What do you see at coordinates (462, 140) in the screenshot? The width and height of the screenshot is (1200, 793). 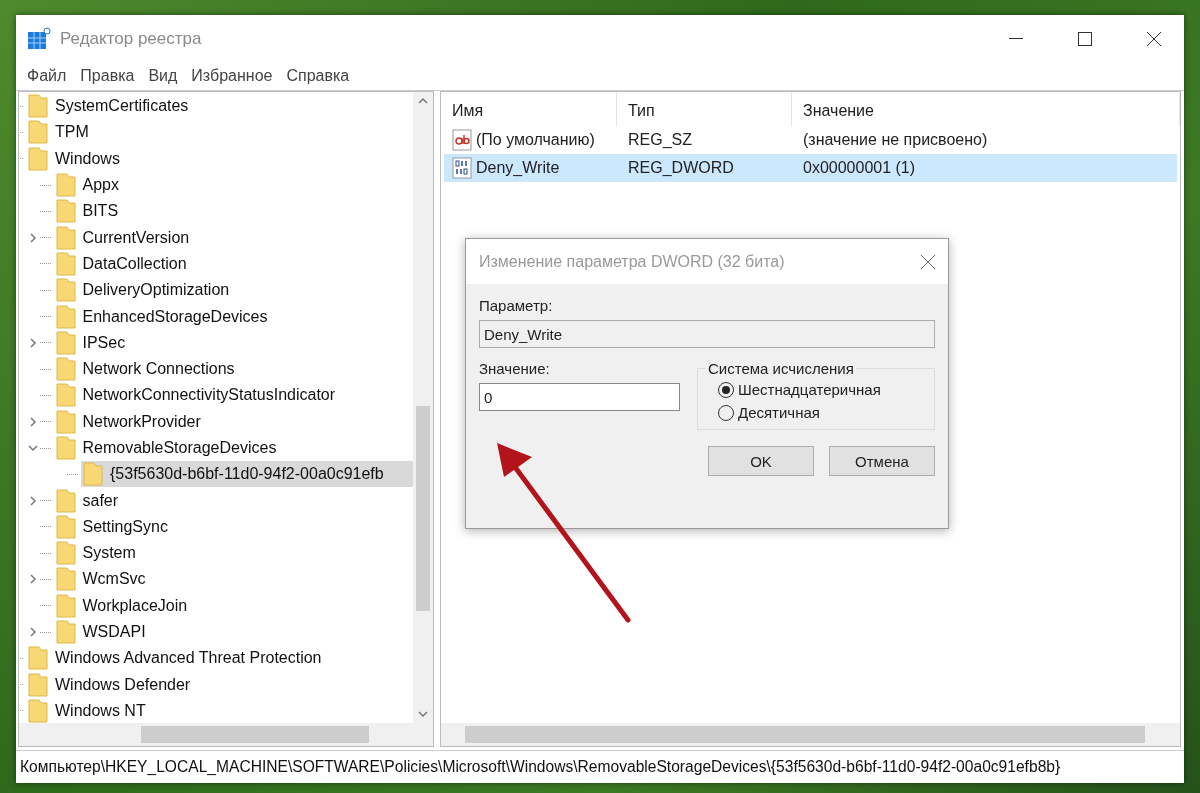 I see `string-value-icon` at bounding box center [462, 140].